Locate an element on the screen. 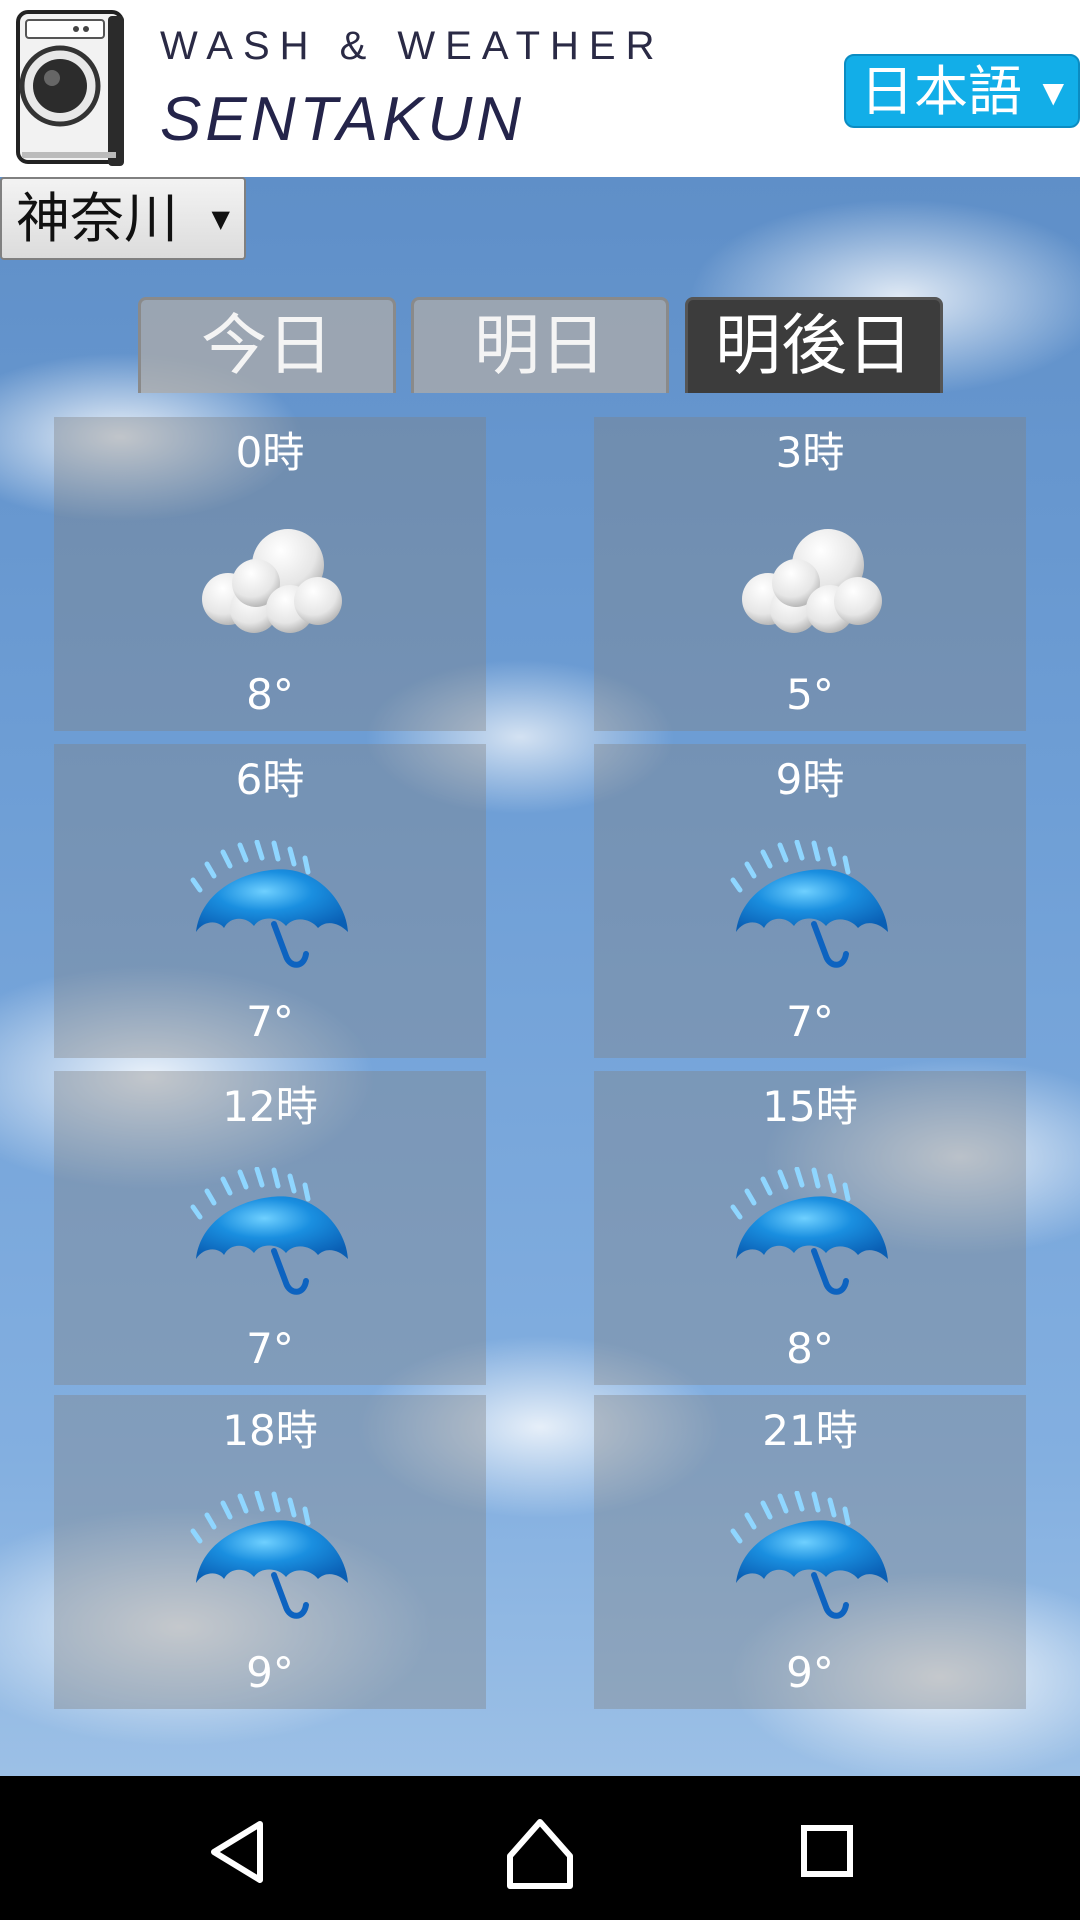 The height and width of the screenshot is (1920, 1080). app-header: WASH & WEATHER SENTAKUN 日本語 ▼ is located at coordinates (540, 88).